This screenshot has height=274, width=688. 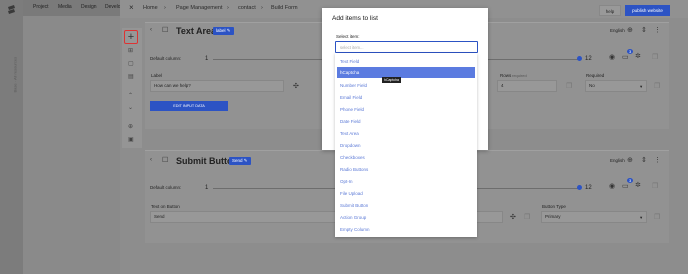 I want to click on menu-media: Media, so click(x=65, y=7).